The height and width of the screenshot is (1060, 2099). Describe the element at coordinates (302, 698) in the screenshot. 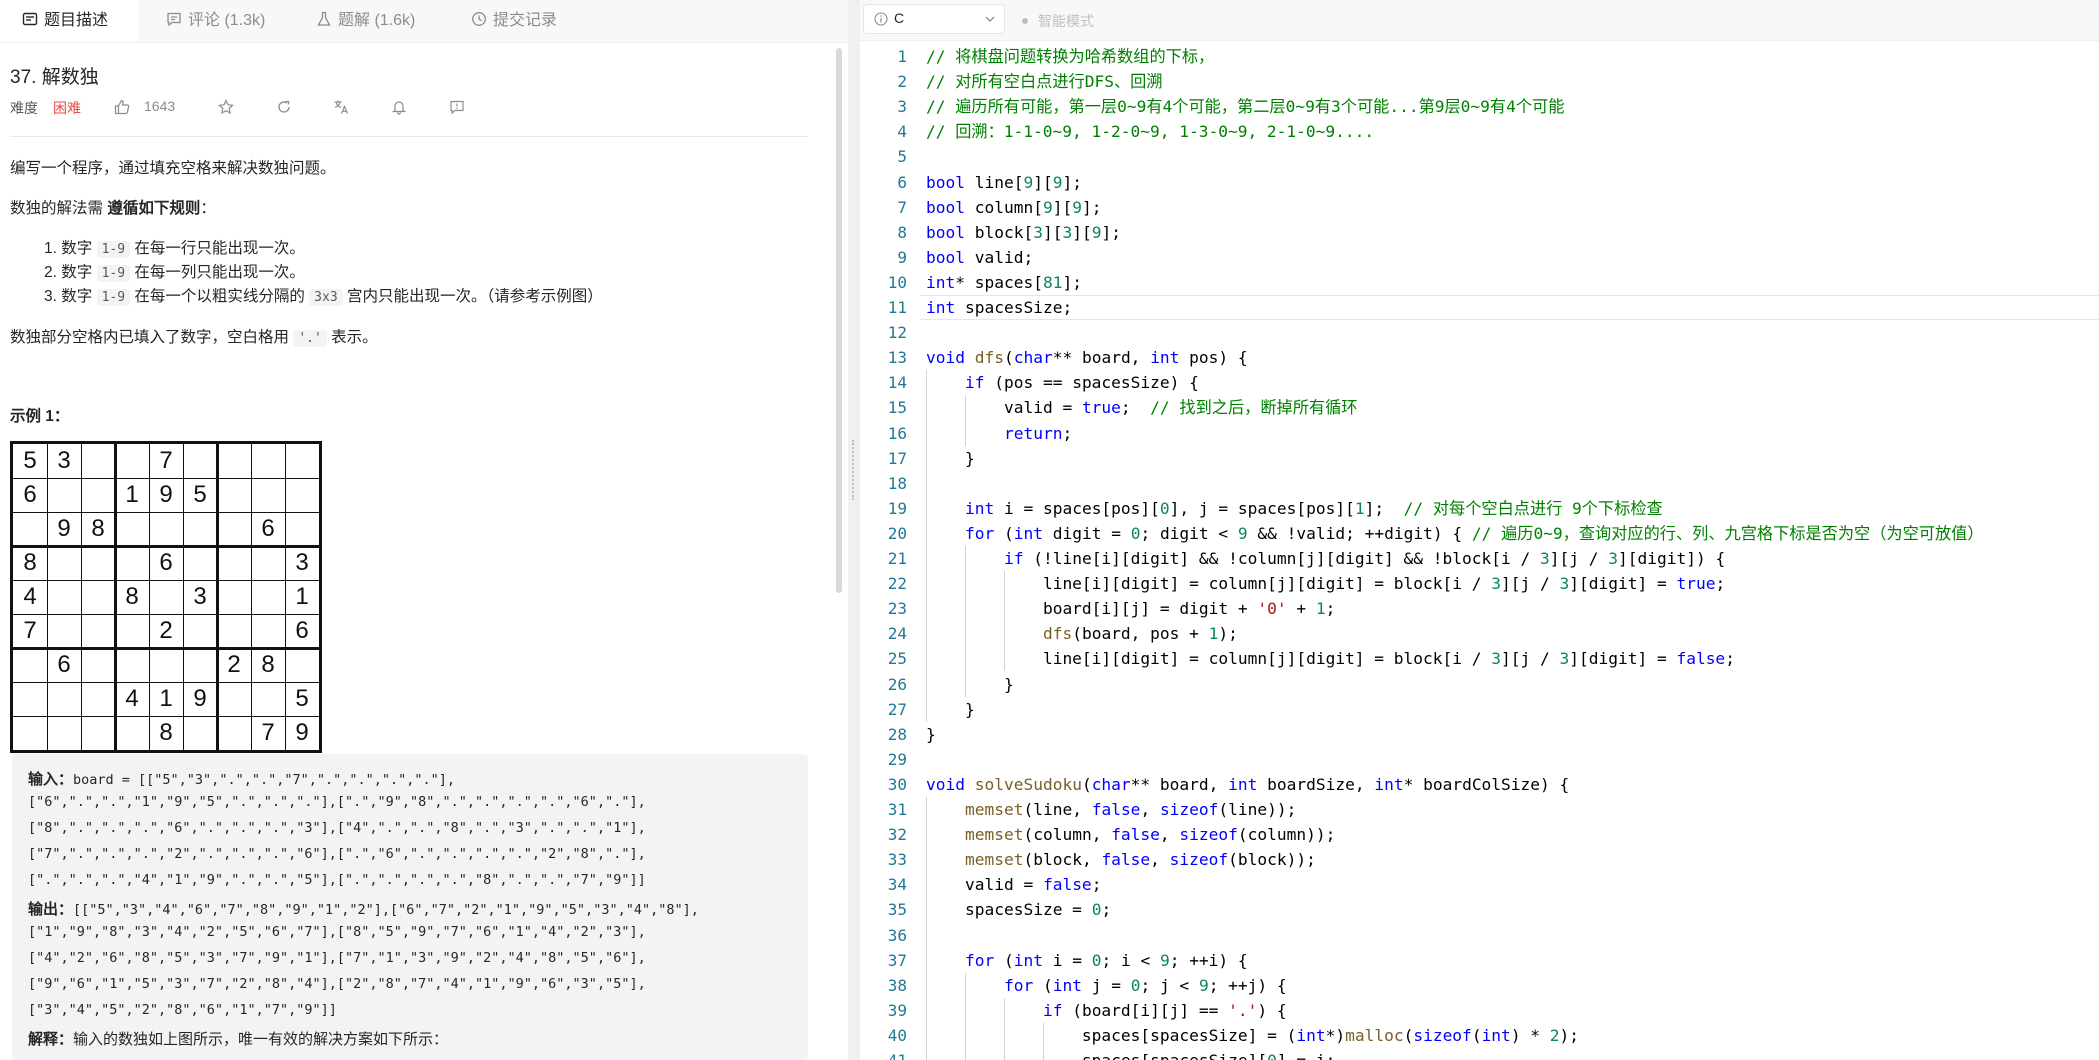

I see `sudoku-cell: 5` at that location.